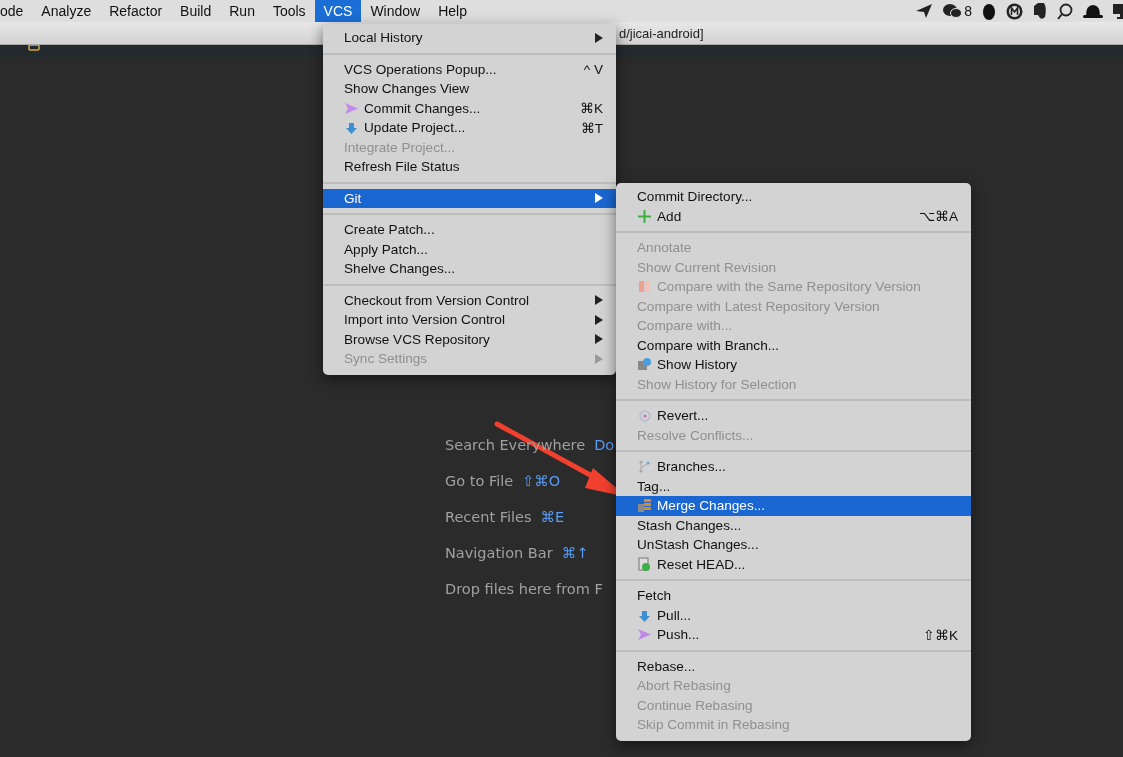  What do you see at coordinates (136, 11) in the screenshot?
I see `menu-item: Refactor` at bounding box center [136, 11].